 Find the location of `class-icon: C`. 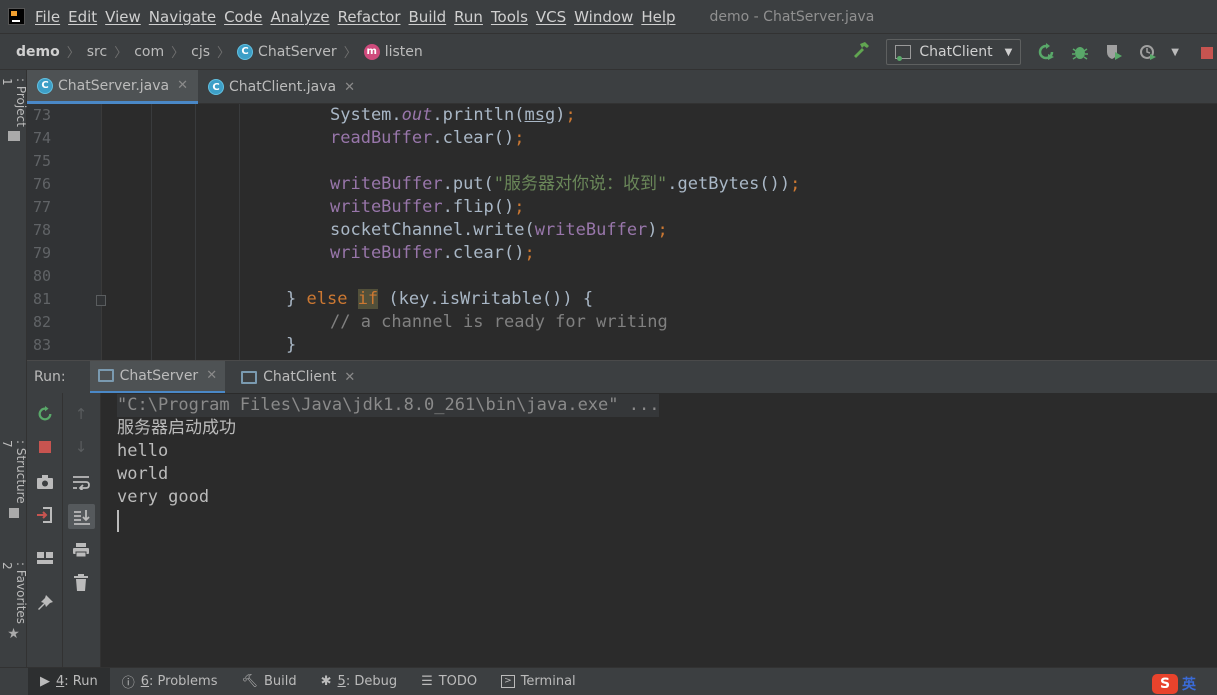

class-icon: C is located at coordinates (45, 85).